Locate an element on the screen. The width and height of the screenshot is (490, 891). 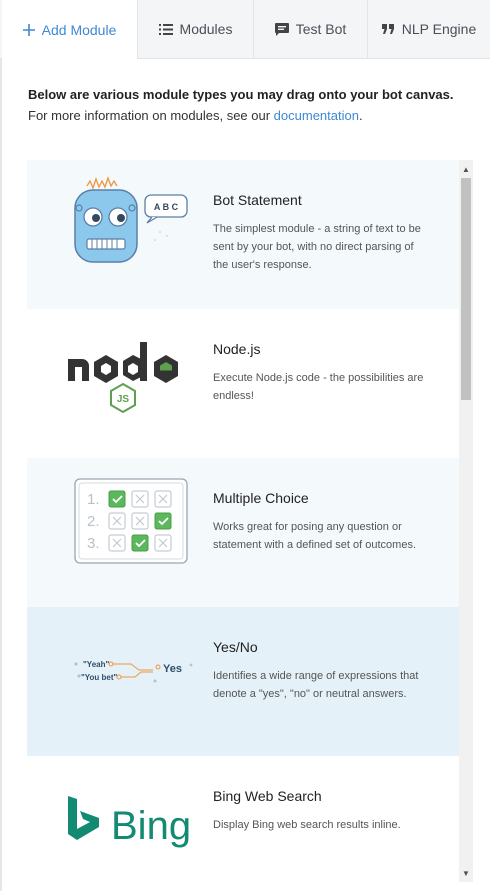
left-border is located at coordinates (1, 445).